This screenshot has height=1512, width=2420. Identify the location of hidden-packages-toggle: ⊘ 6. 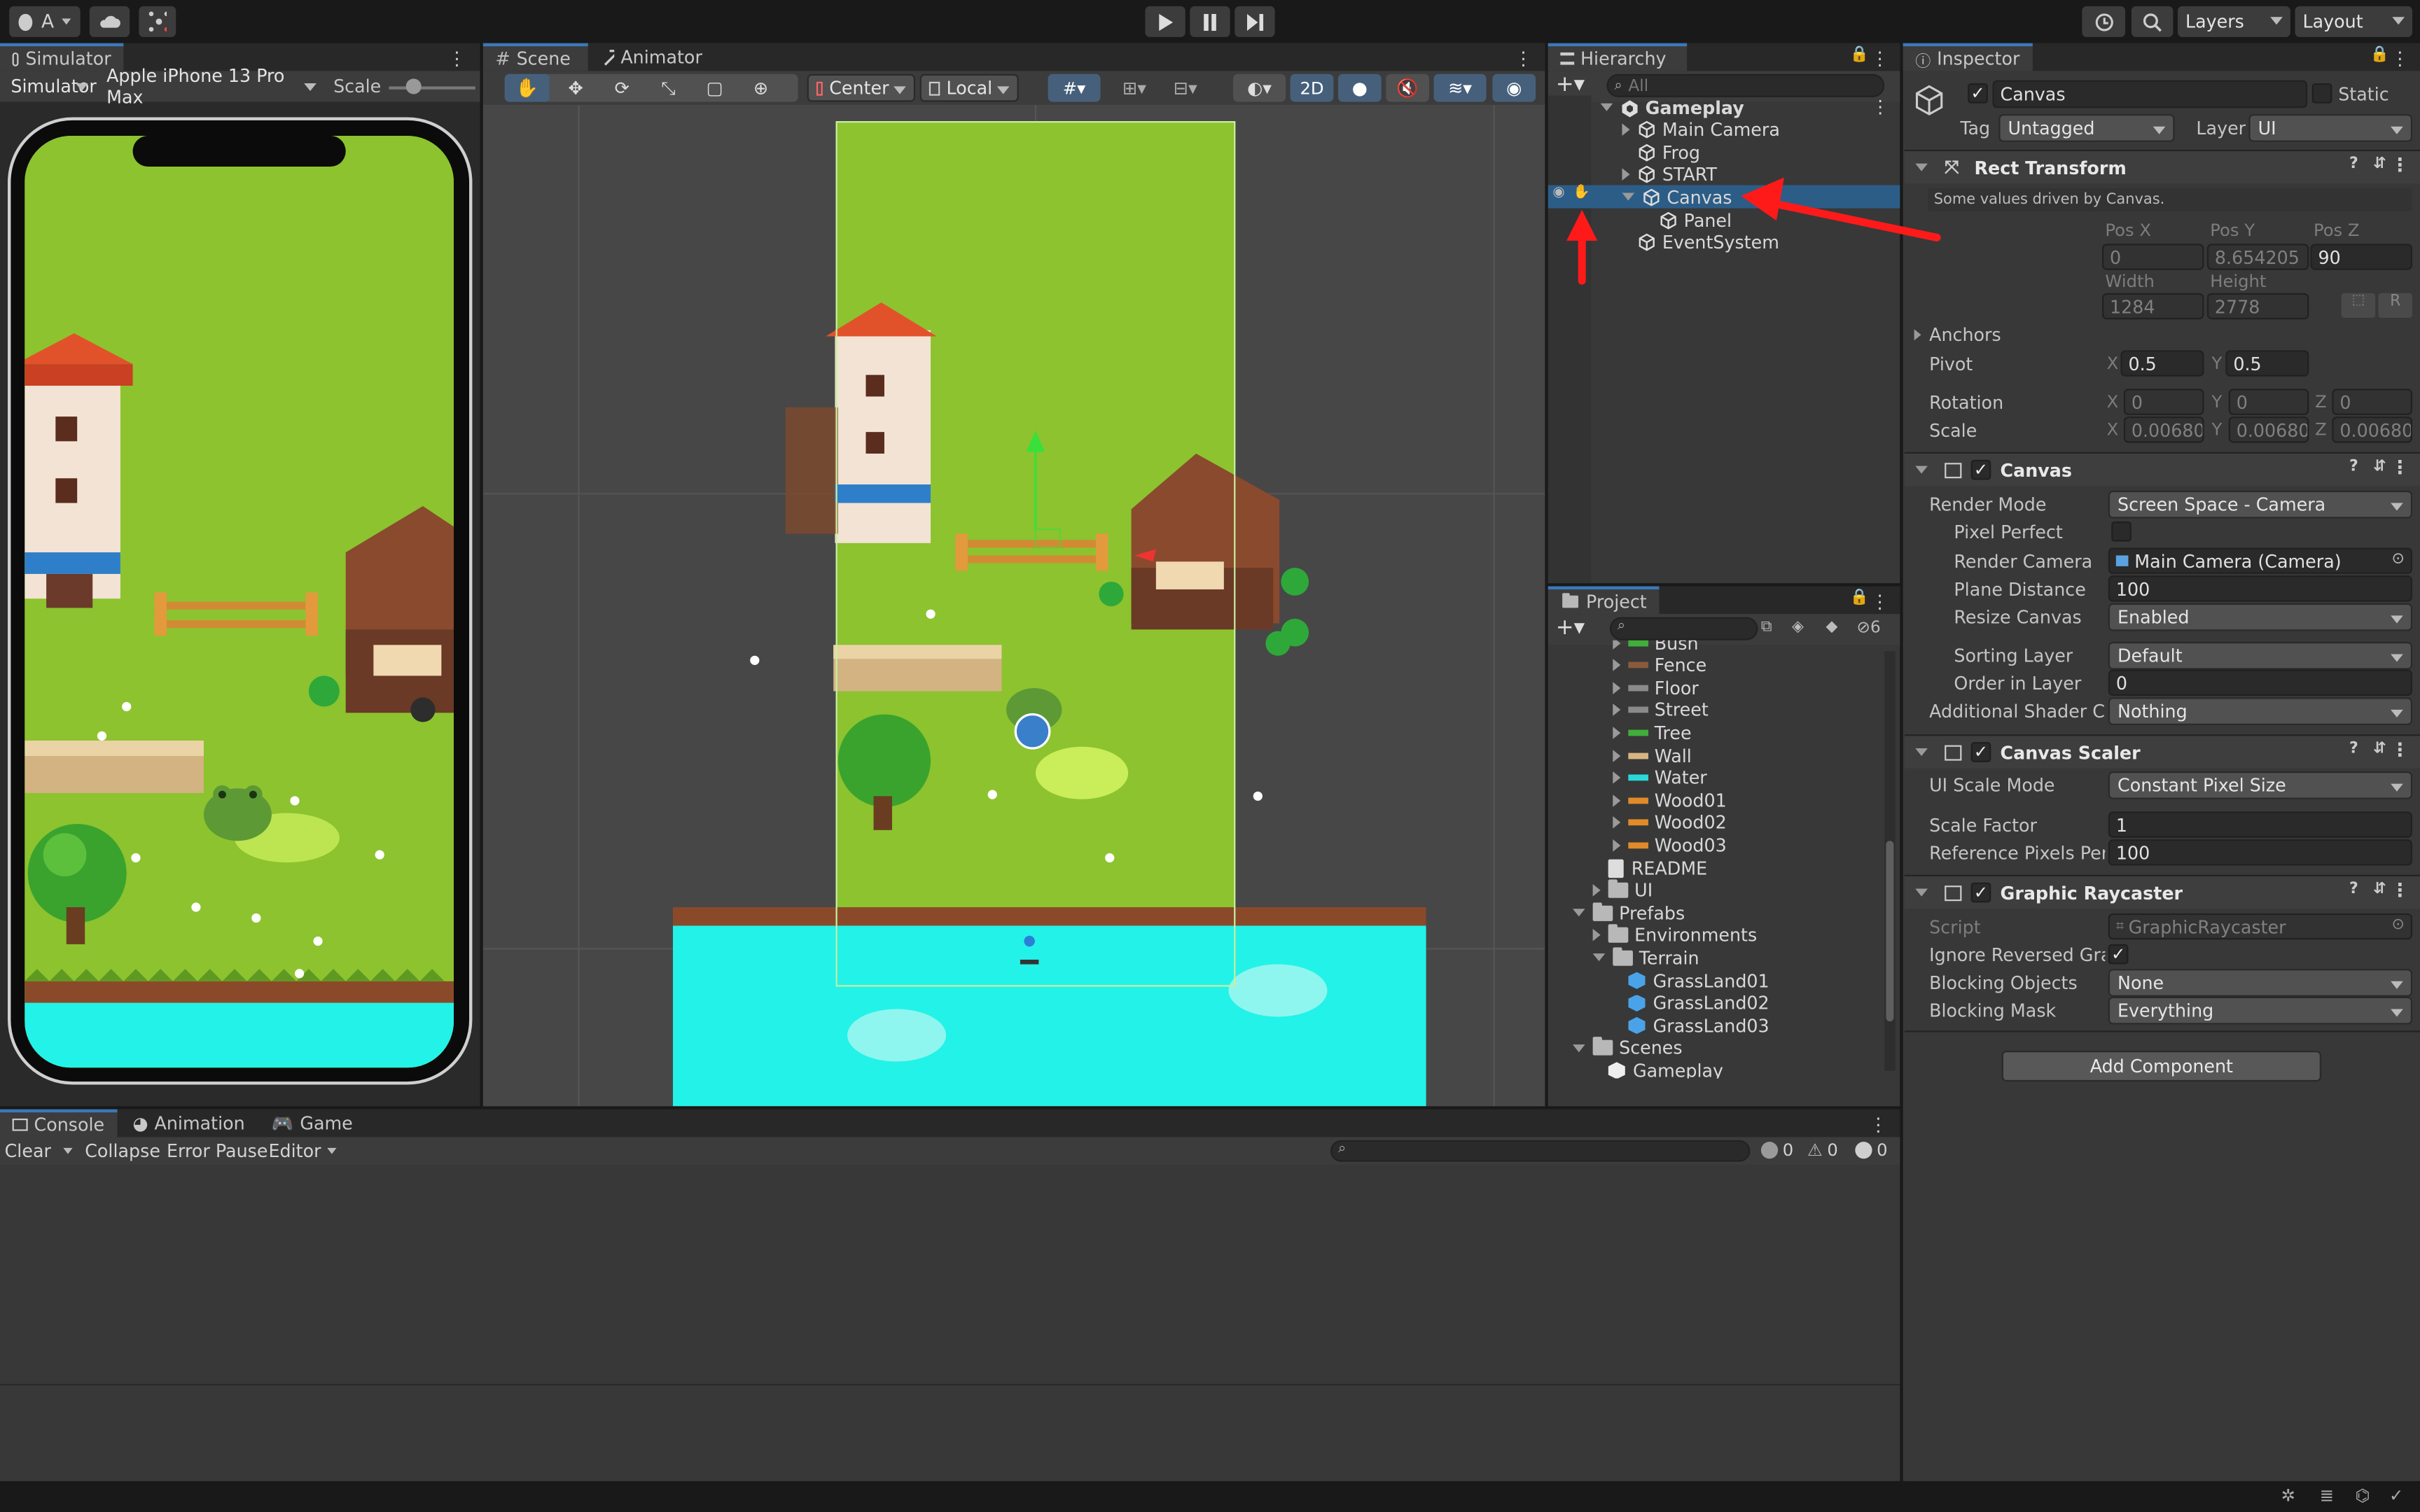
(1869, 628).